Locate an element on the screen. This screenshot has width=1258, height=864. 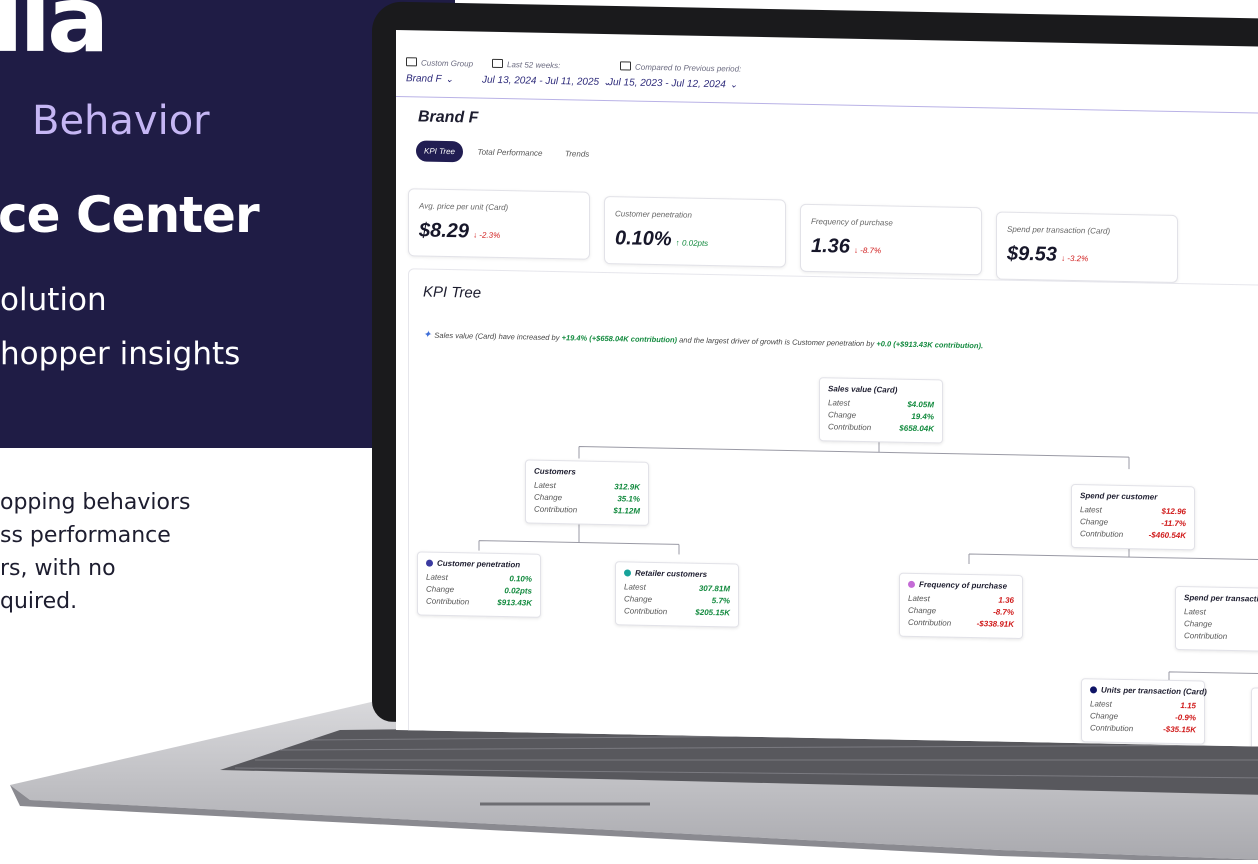
page-title: Brand F is located at coordinates (448, 117).